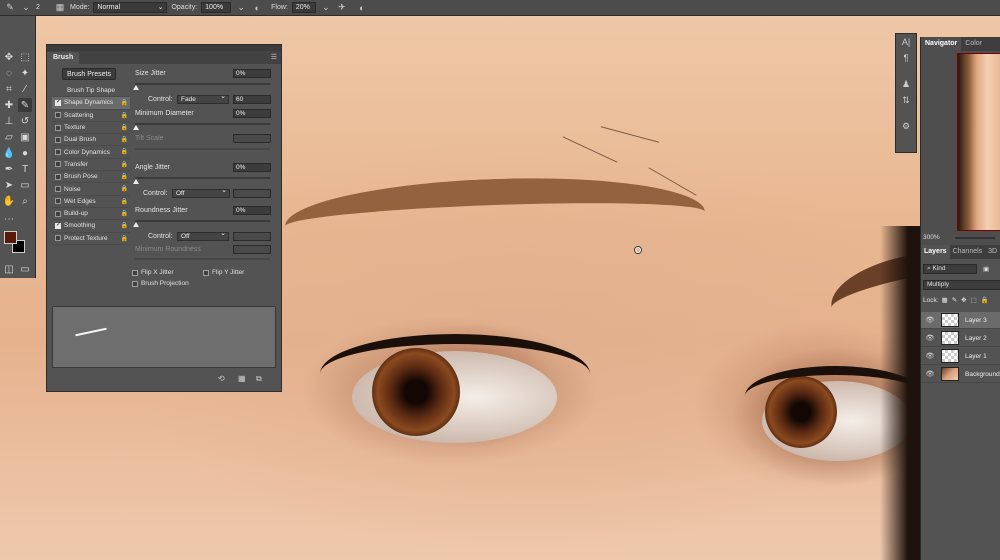 The width and height of the screenshot is (1000, 560). I want to click on size-jitter-value: 0%, so click(252, 73).